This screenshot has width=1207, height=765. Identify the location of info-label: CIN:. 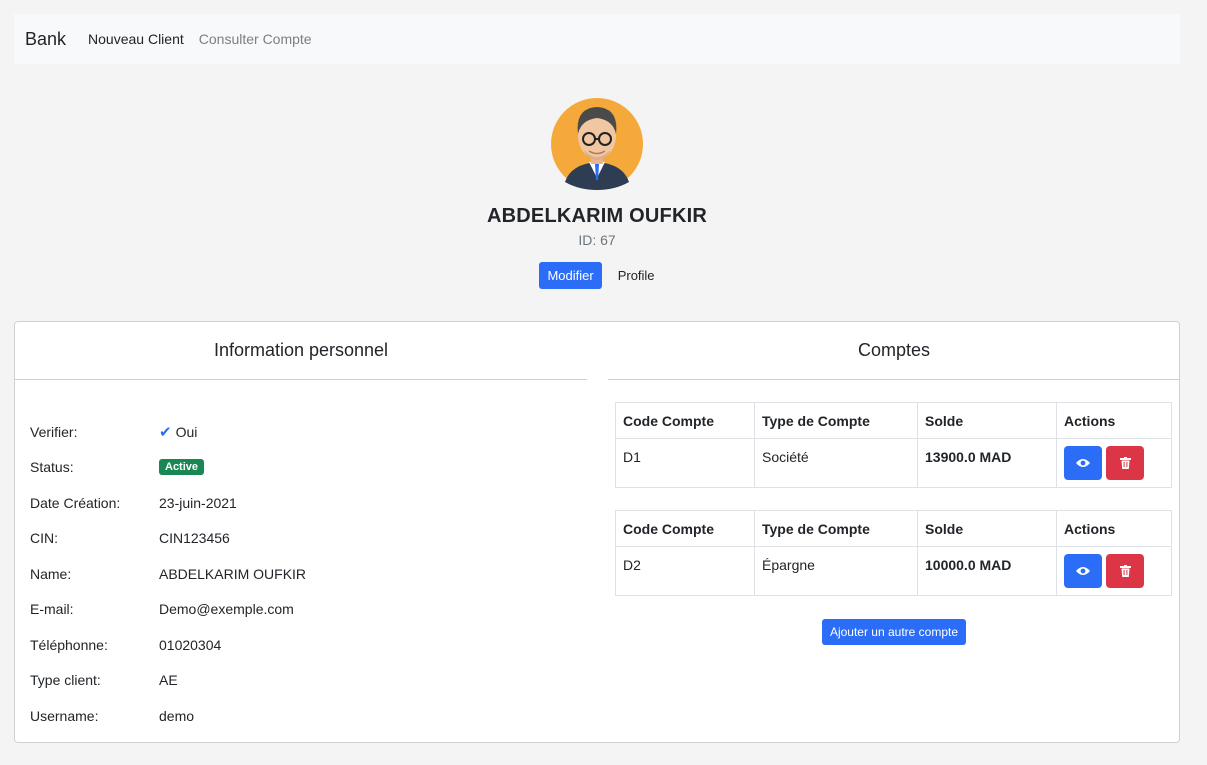
(44, 538).